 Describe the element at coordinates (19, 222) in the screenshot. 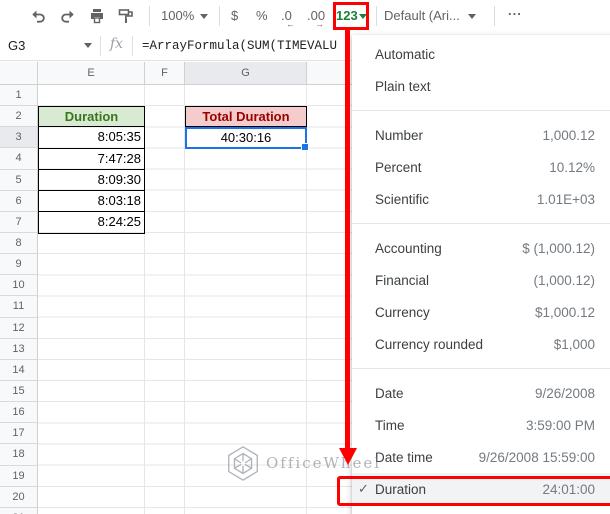

I see `row-header-7: 7` at that location.